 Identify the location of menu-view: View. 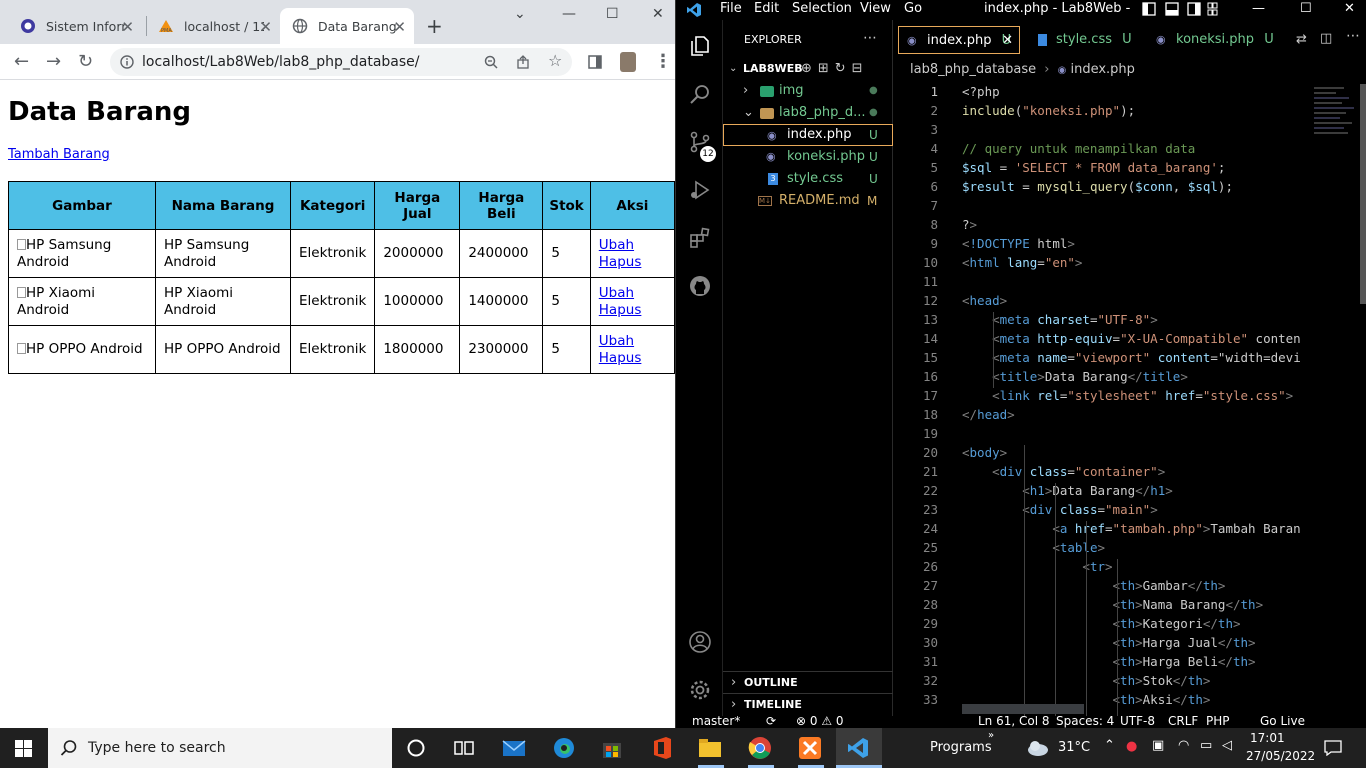
(875, 8).